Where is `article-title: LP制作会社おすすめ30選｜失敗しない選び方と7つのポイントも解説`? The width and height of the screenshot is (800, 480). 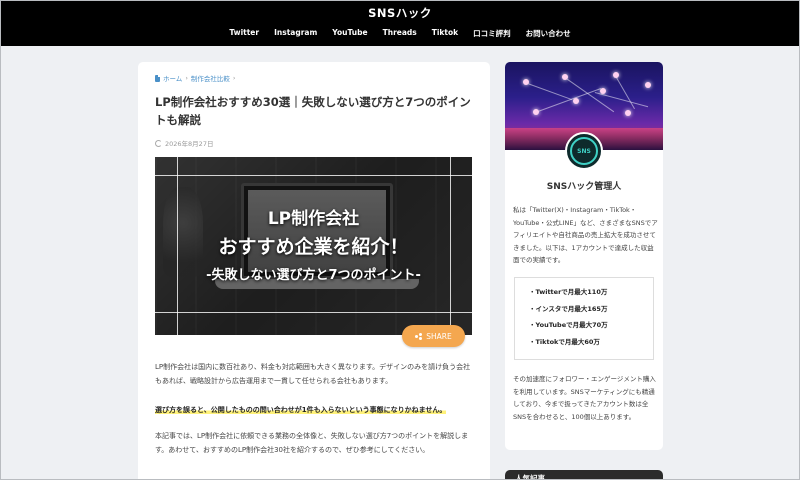
article-title: LP制作会社おすすめ30選｜失敗しない選び方と7つのポイントも解説 is located at coordinates (313, 111).